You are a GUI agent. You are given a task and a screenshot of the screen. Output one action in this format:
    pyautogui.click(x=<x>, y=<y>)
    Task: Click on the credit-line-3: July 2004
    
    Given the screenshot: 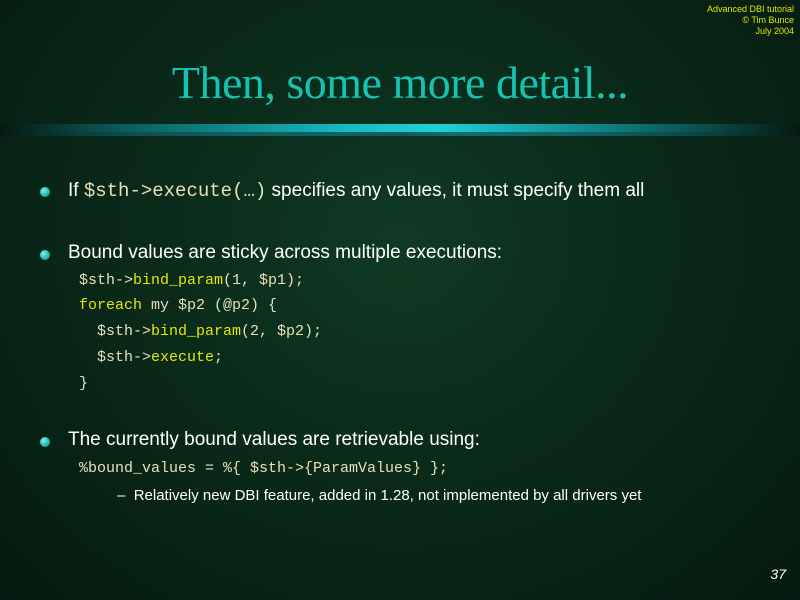 What is the action you would take?
    pyautogui.click(x=774, y=31)
    